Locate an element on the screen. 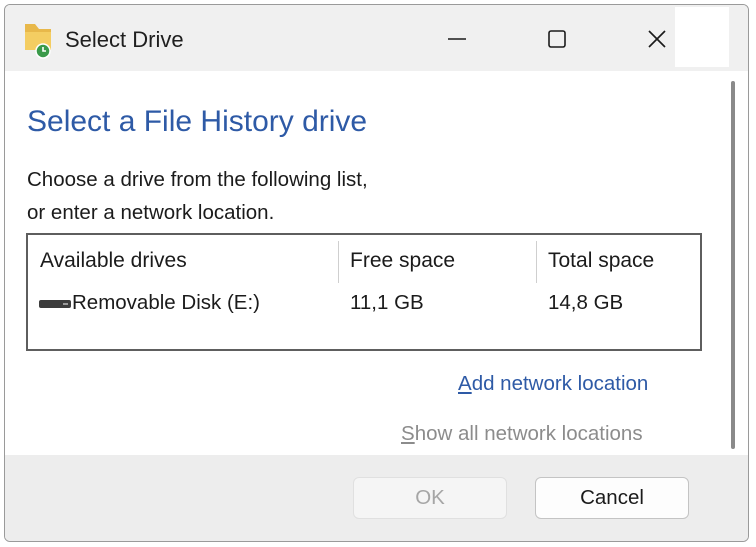  title-bar-blank-area is located at coordinates (702, 37).